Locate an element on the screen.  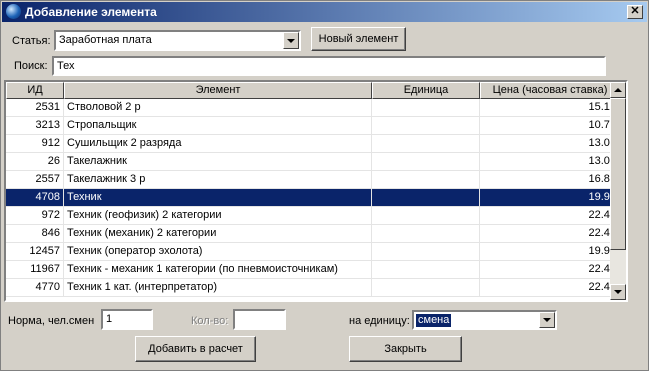
cell-element: Стволовой 2 р is located at coordinates (218, 108).